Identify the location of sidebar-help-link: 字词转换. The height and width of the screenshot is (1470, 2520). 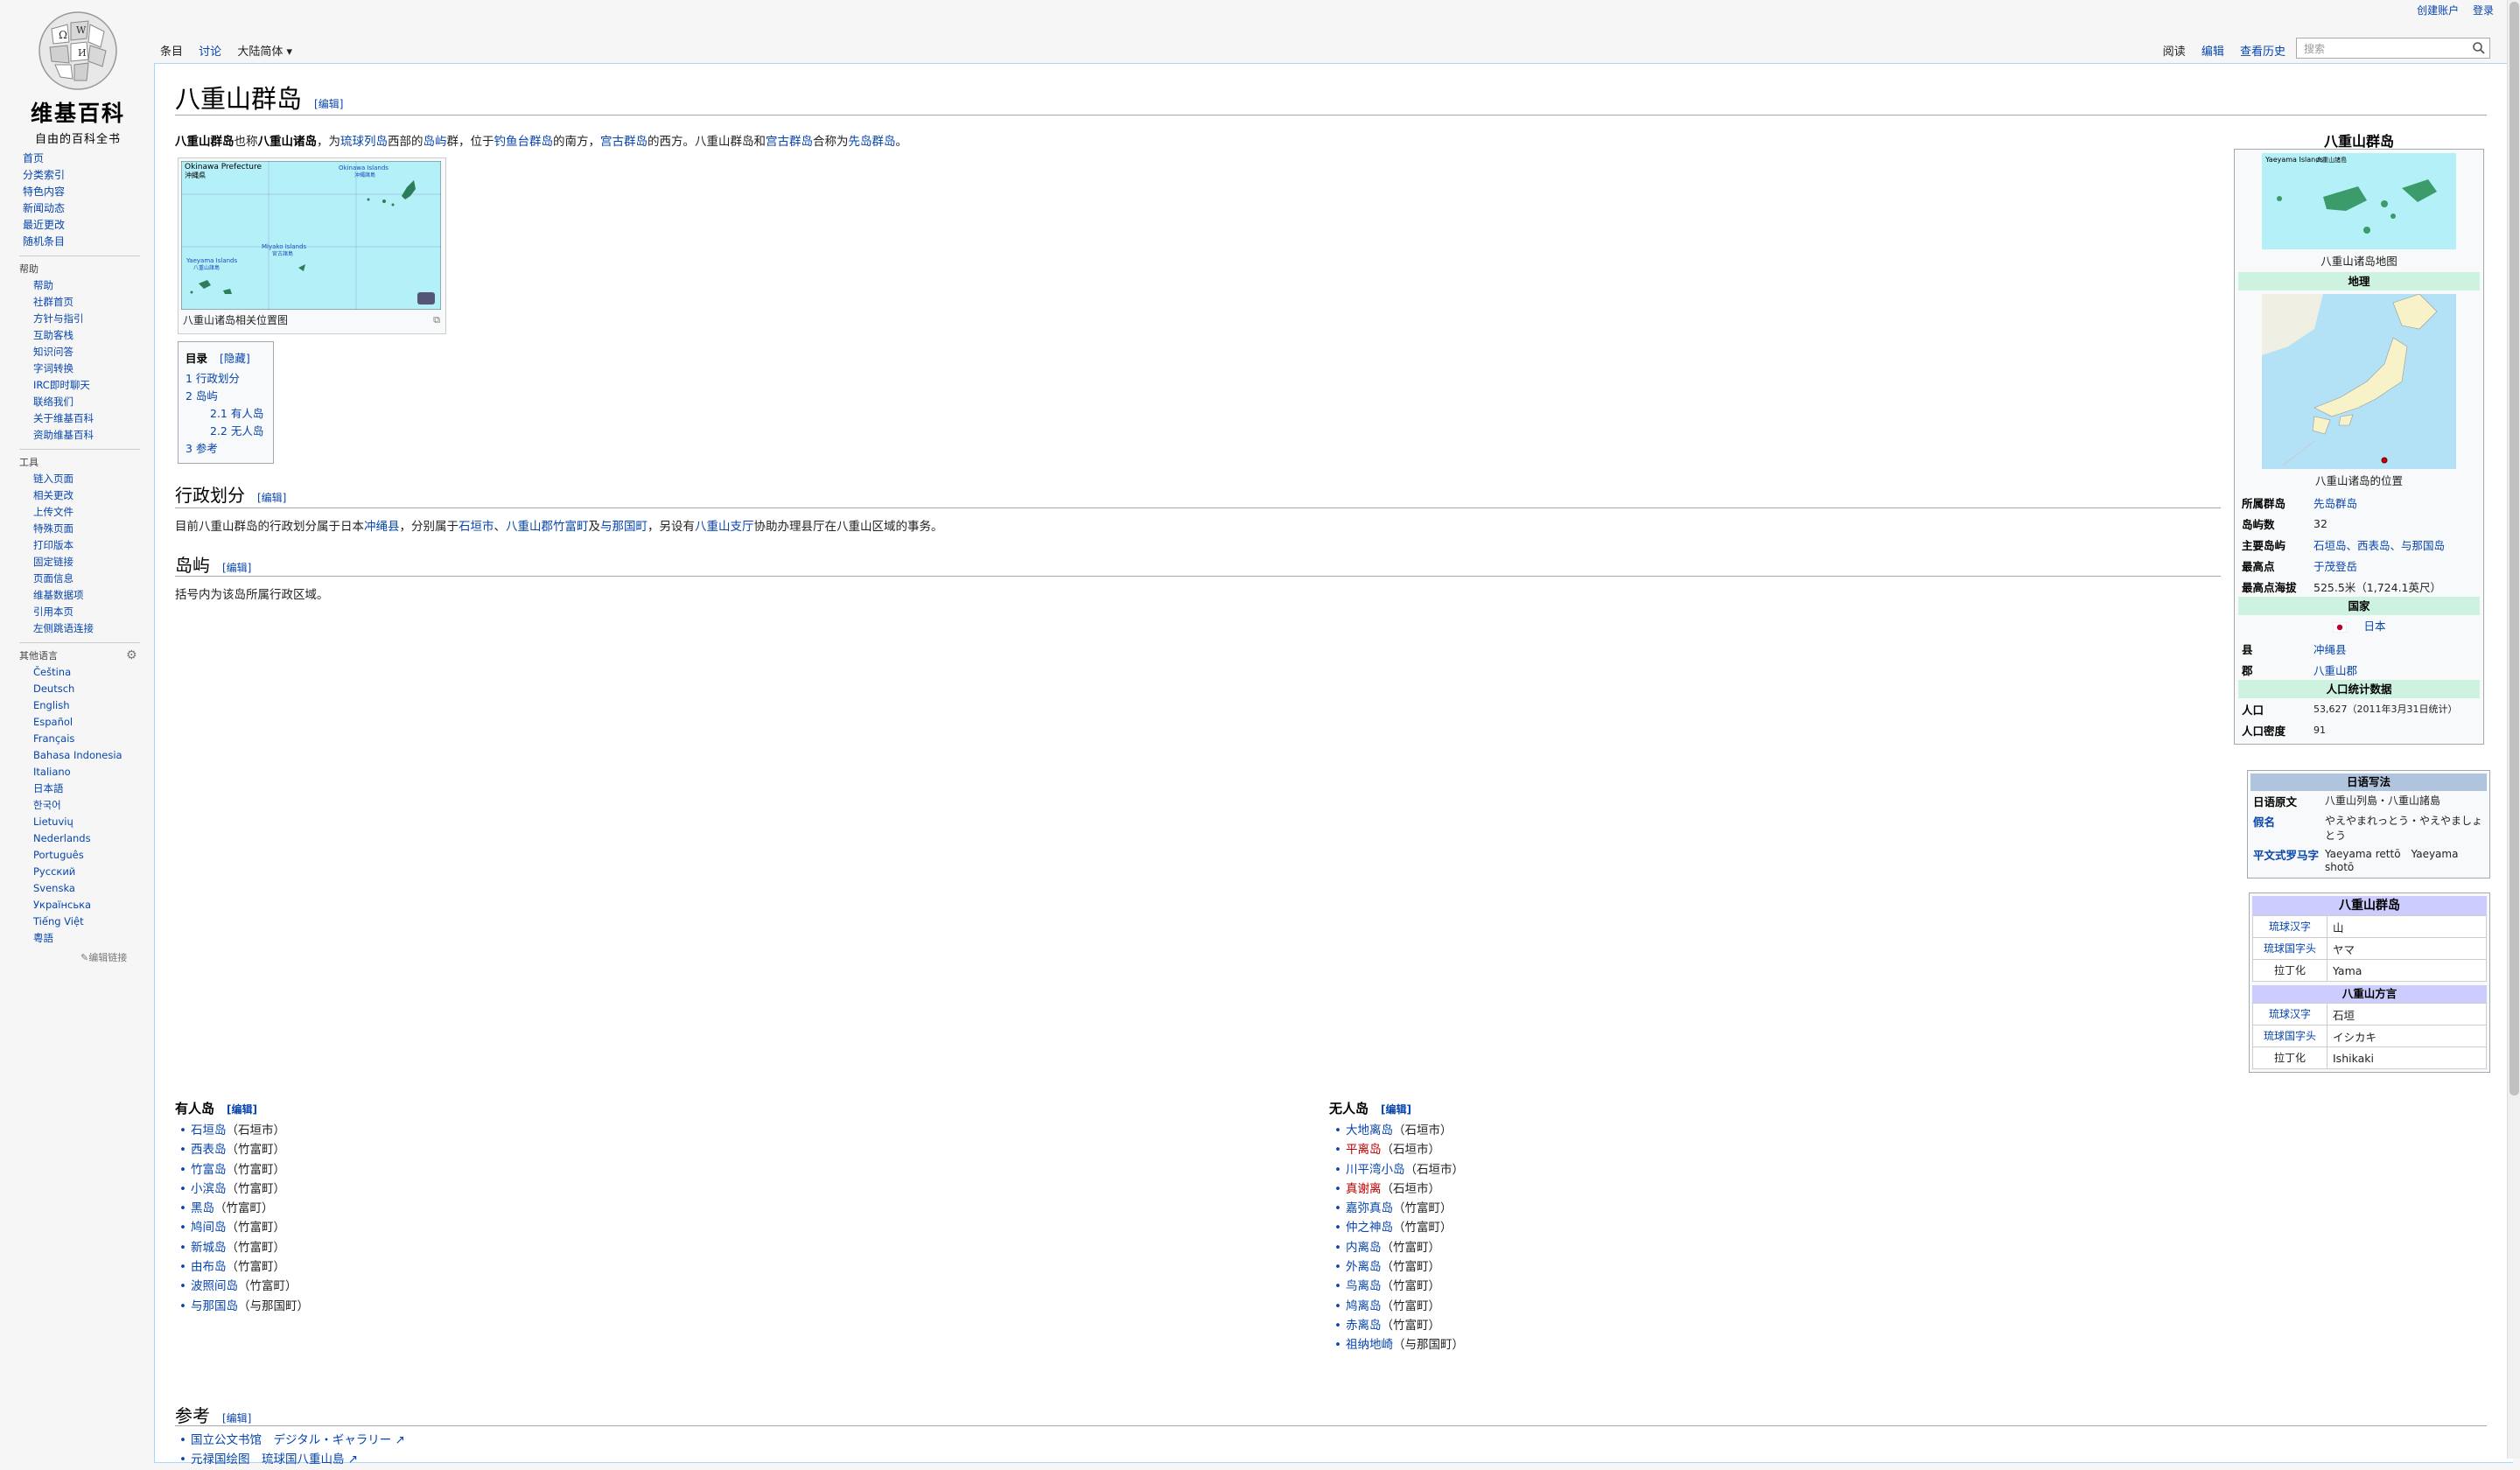
(91, 368).